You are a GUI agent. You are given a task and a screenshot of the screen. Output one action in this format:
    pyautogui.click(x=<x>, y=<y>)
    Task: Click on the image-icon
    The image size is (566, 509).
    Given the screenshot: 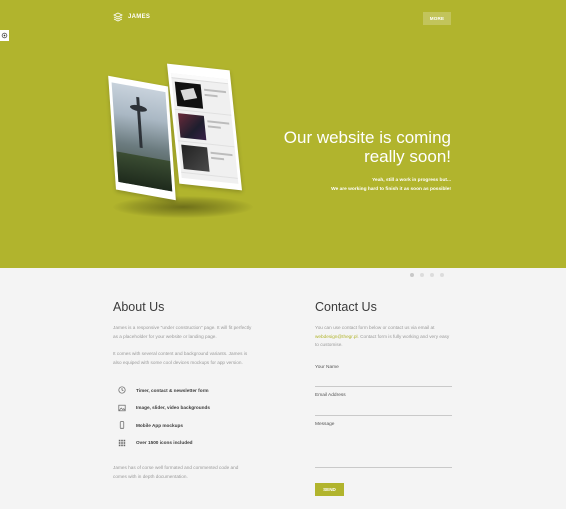 What is the action you would take?
    pyautogui.click(x=121, y=407)
    